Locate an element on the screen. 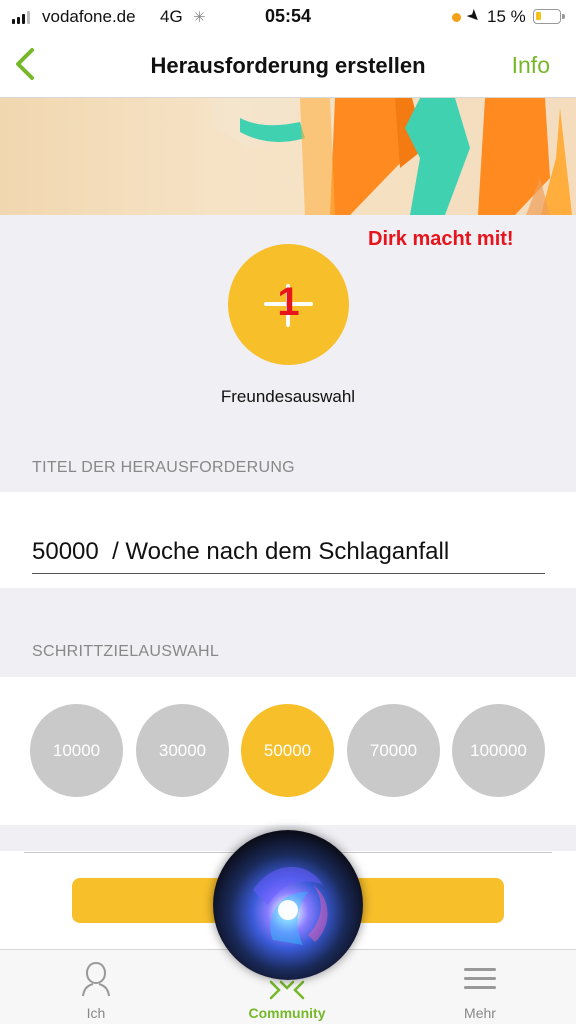 The height and width of the screenshot is (1024, 576). step-goal-option-50000: 50000 is located at coordinates (287, 750).